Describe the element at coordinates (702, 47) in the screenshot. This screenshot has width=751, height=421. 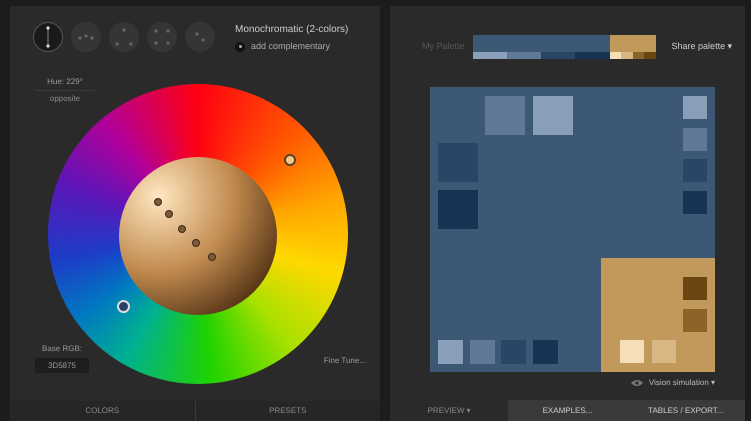
I see `share-palette-button: Share palette ▾` at that location.